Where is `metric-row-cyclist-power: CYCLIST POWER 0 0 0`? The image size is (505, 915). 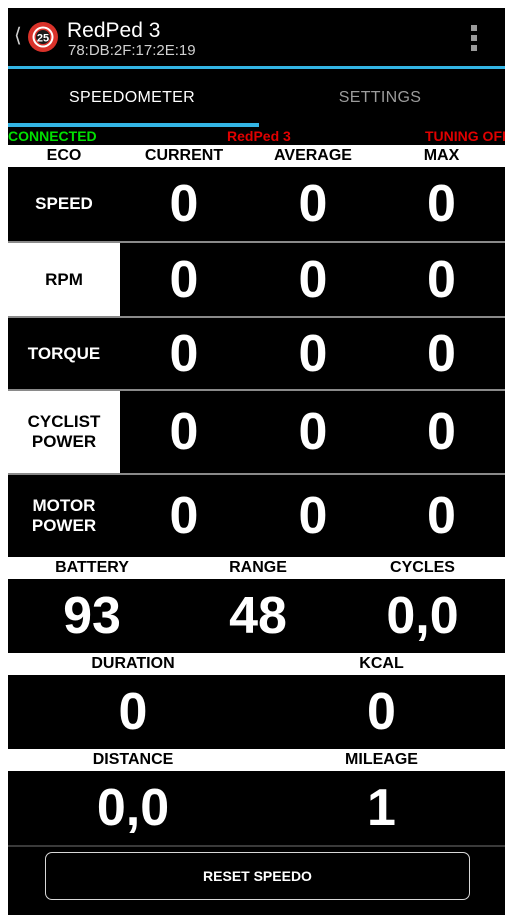 metric-row-cyclist-power: CYCLIST POWER 0 0 0 is located at coordinates (256, 432).